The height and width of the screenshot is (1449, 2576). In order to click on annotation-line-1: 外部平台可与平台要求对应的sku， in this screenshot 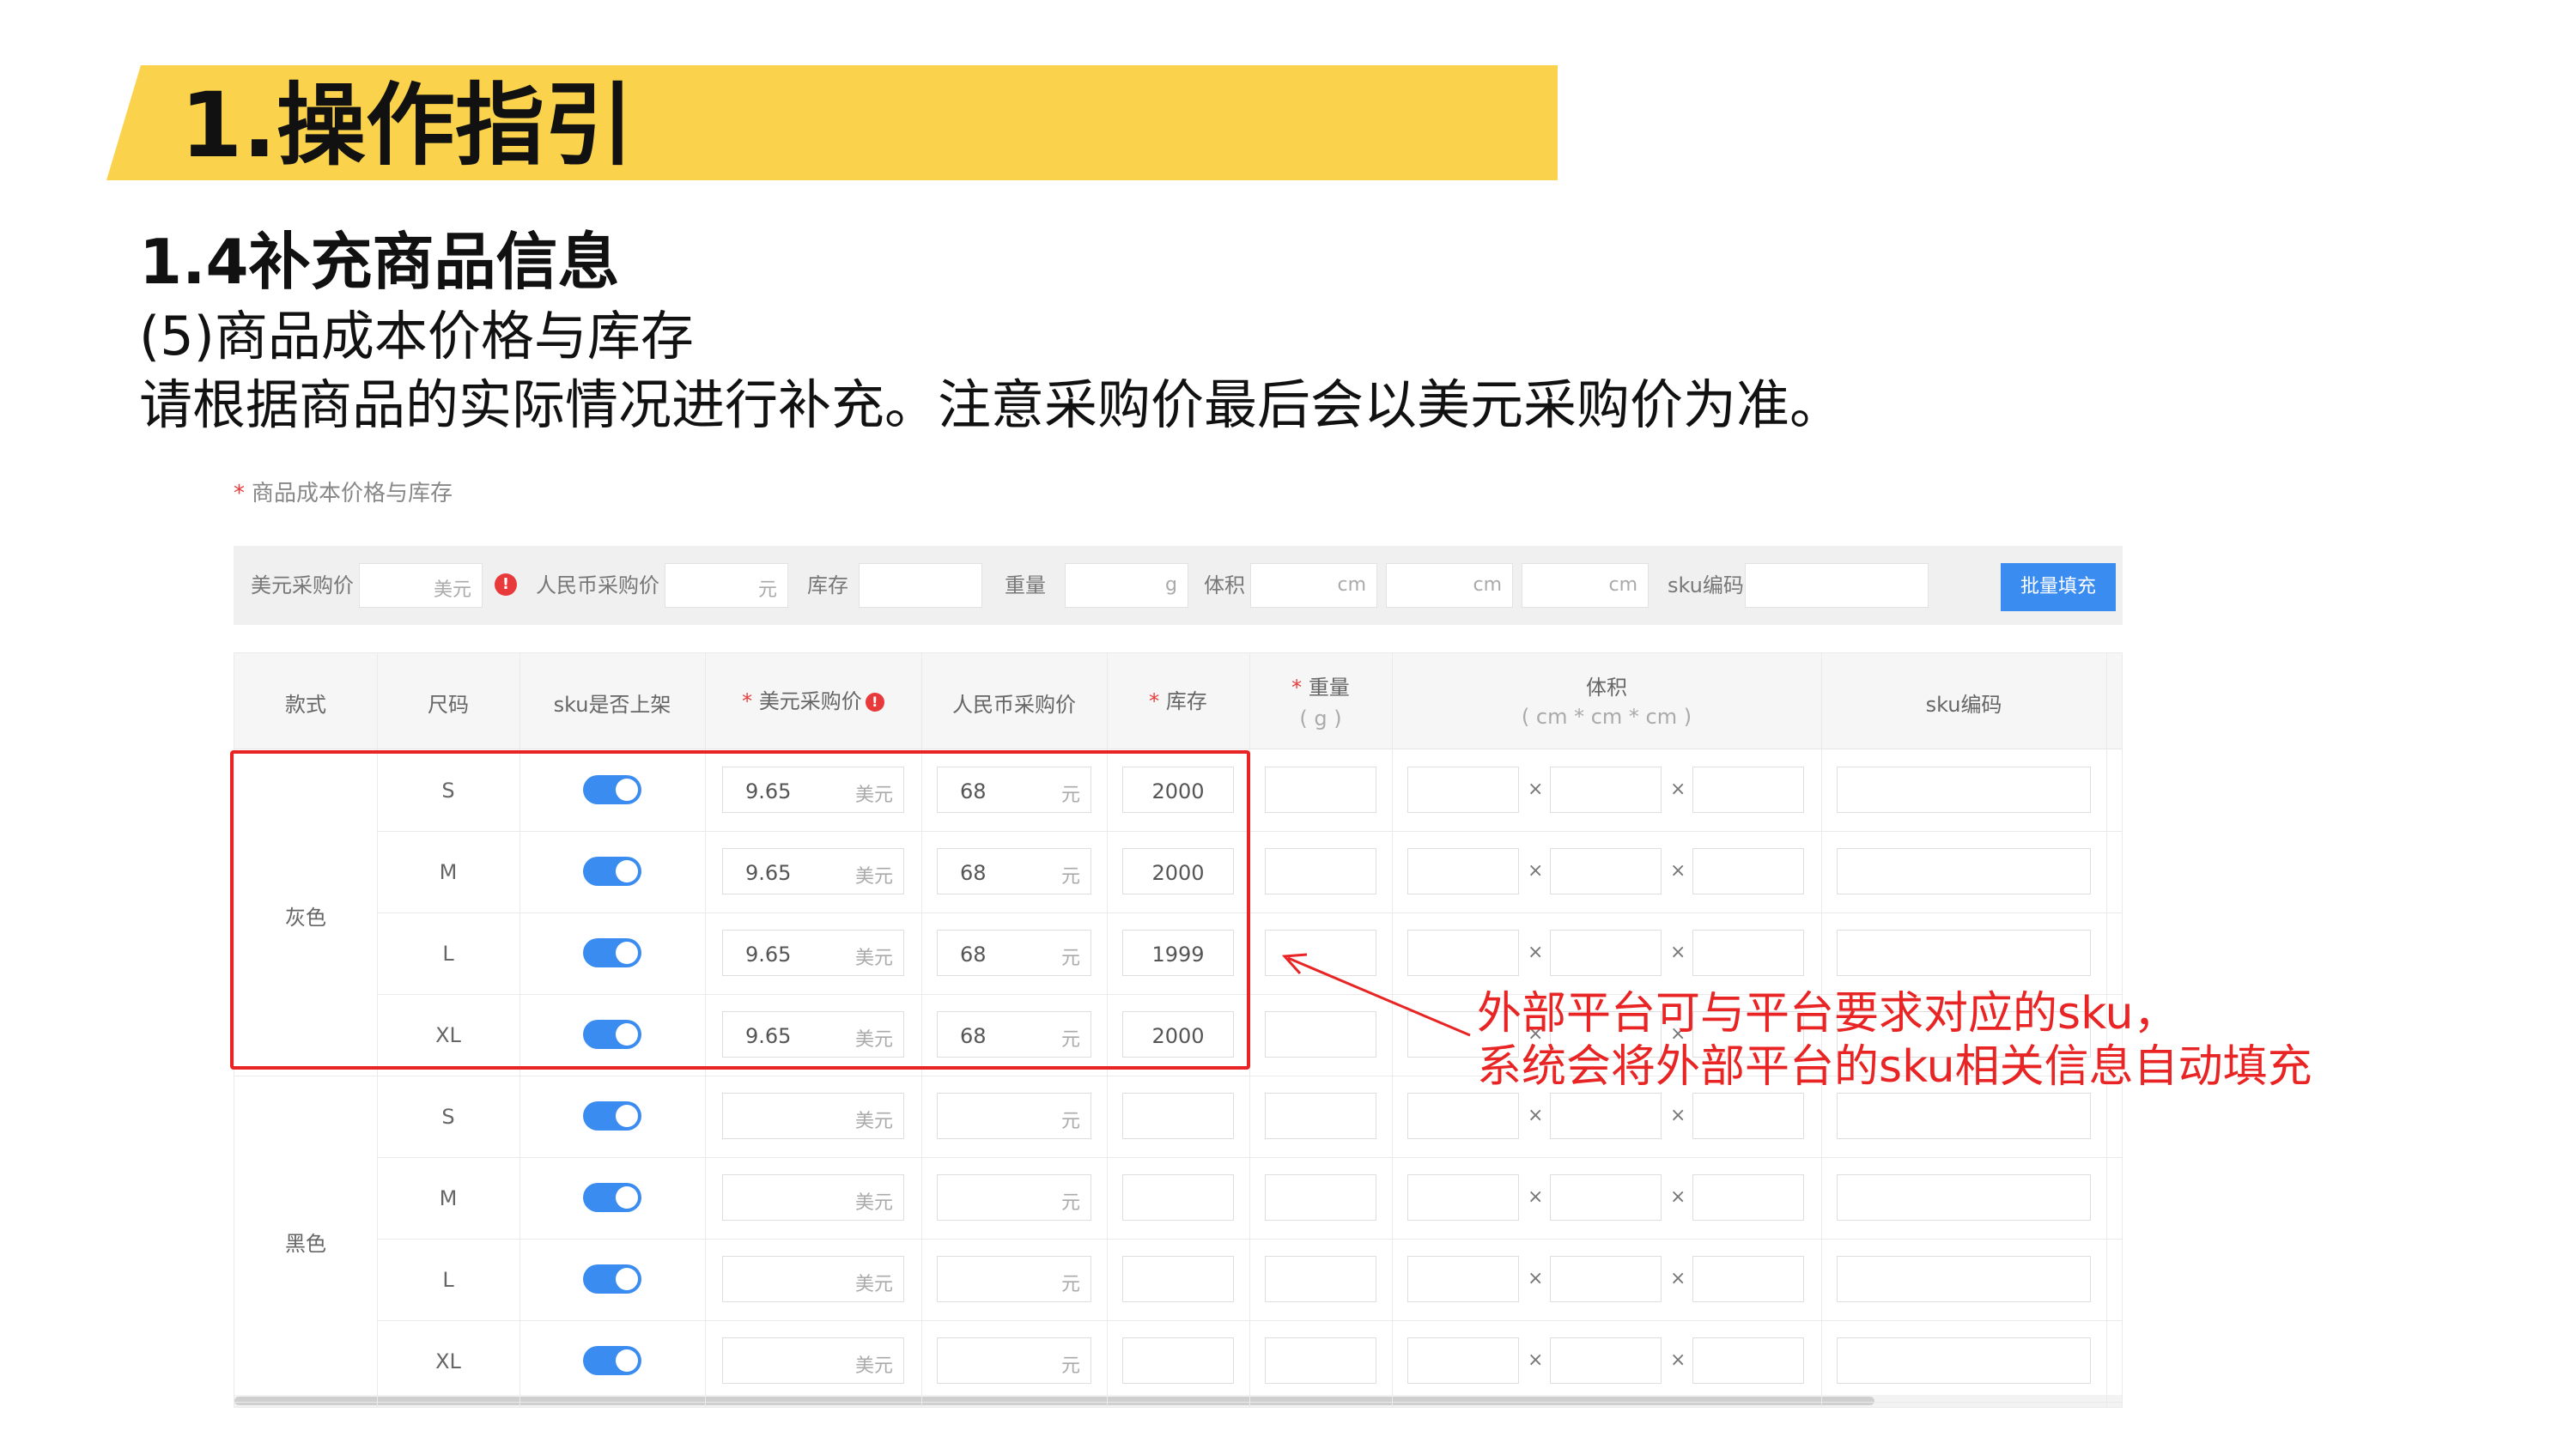, I will do `click(1828, 1014)`.